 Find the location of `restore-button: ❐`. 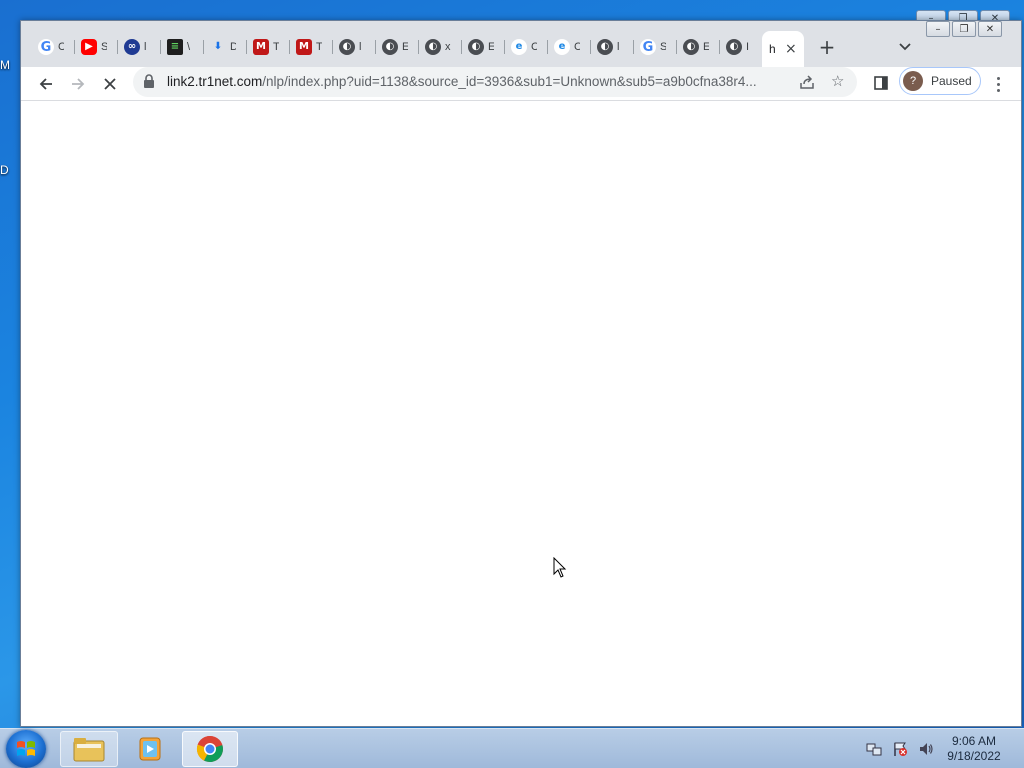

restore-button: ❐ is located at coordinates (964, 29).